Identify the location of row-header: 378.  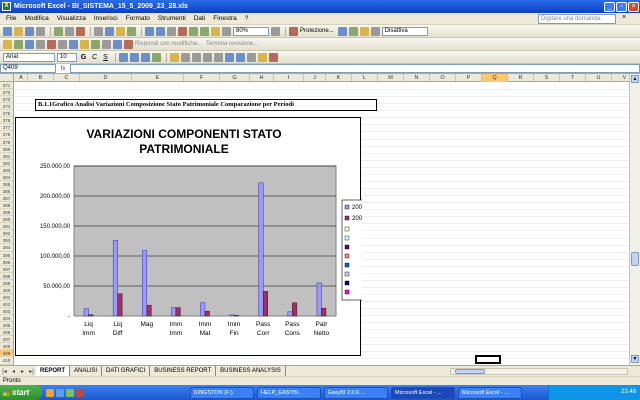
(6, 135).